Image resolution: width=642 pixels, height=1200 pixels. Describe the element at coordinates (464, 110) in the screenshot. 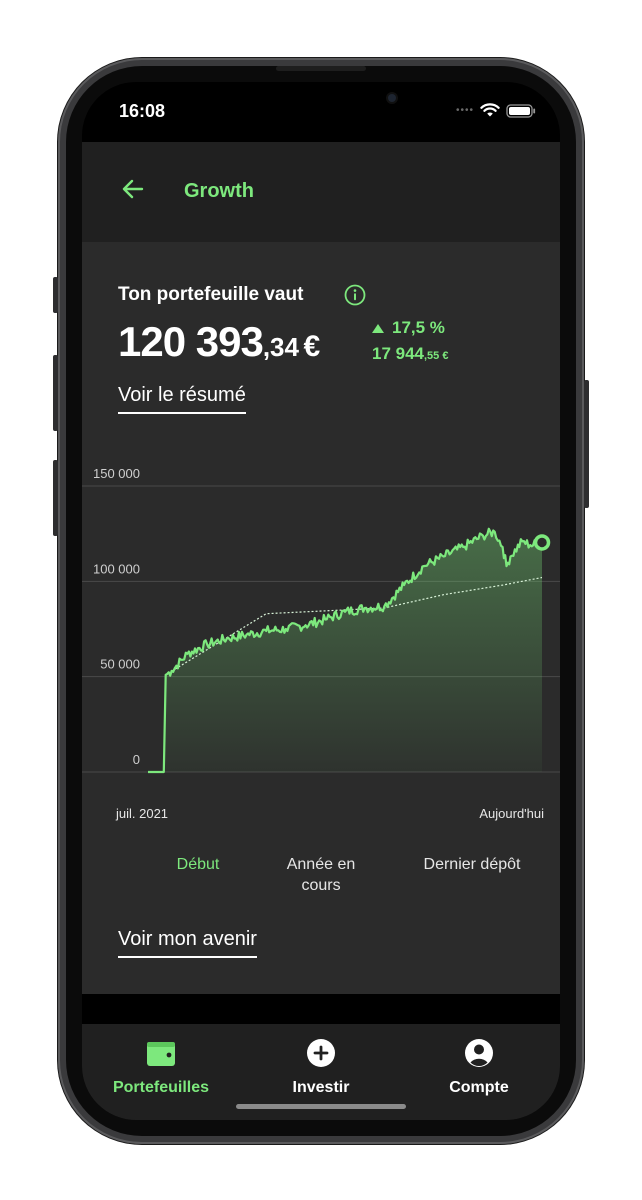

I see `signal-icon: ••••` at that location.